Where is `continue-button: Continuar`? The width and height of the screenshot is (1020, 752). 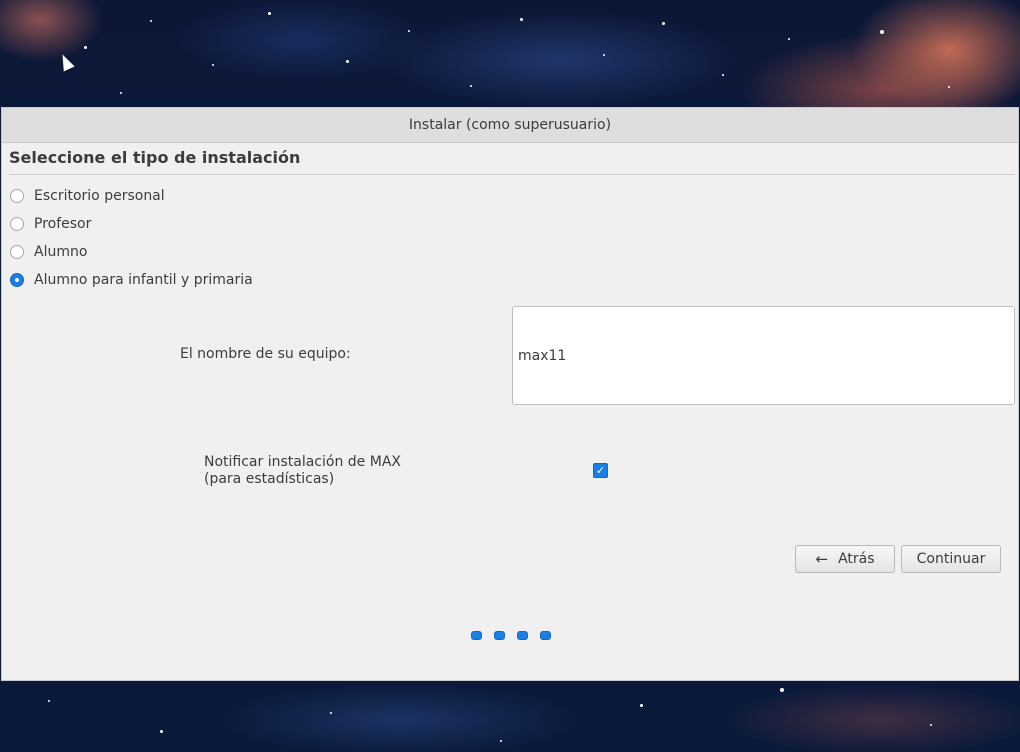
continue-button: Continuar is located at coordinates (951, 559).